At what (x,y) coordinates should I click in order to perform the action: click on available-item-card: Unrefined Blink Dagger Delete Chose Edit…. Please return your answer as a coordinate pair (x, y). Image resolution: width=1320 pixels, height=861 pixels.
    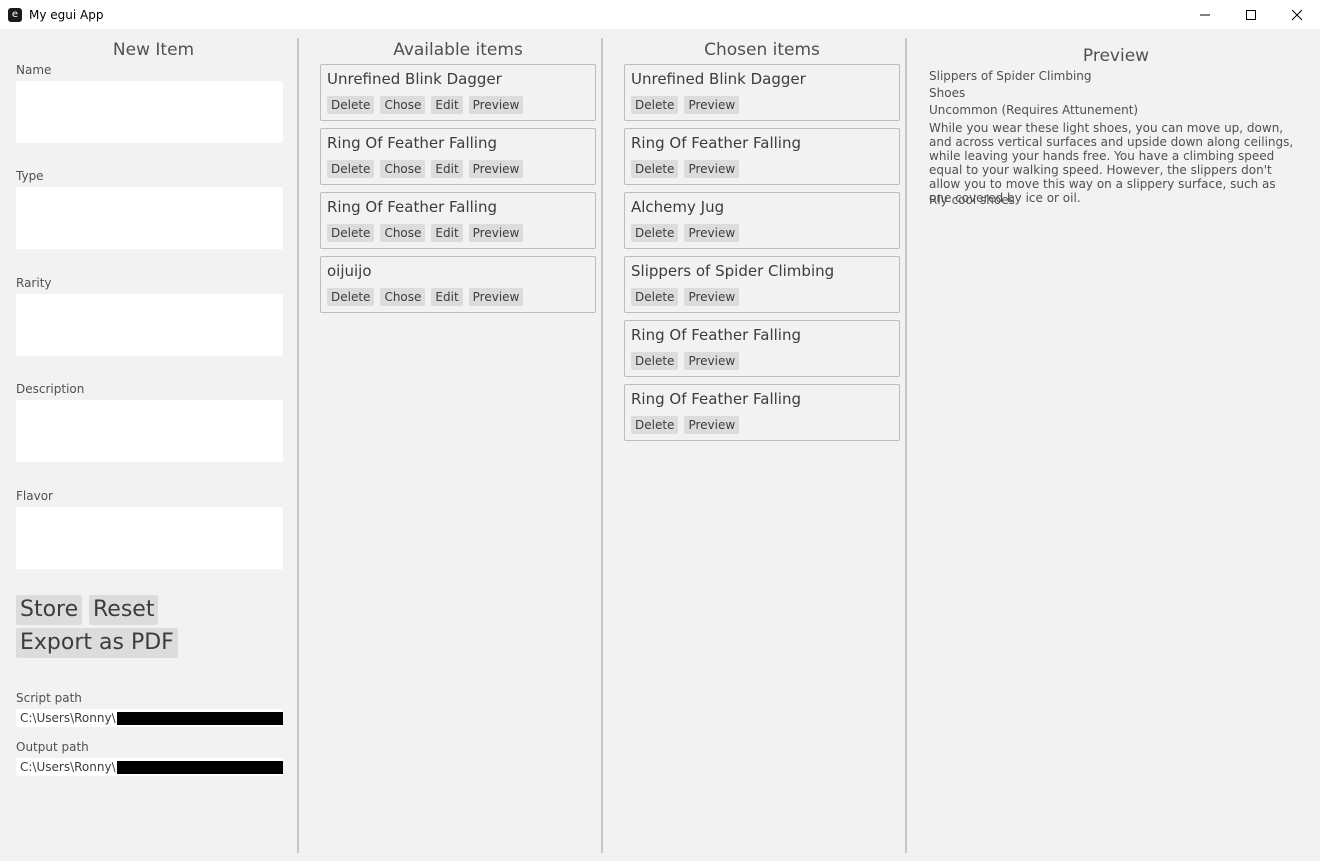
    Looking at the image, I should click on (458, 92).